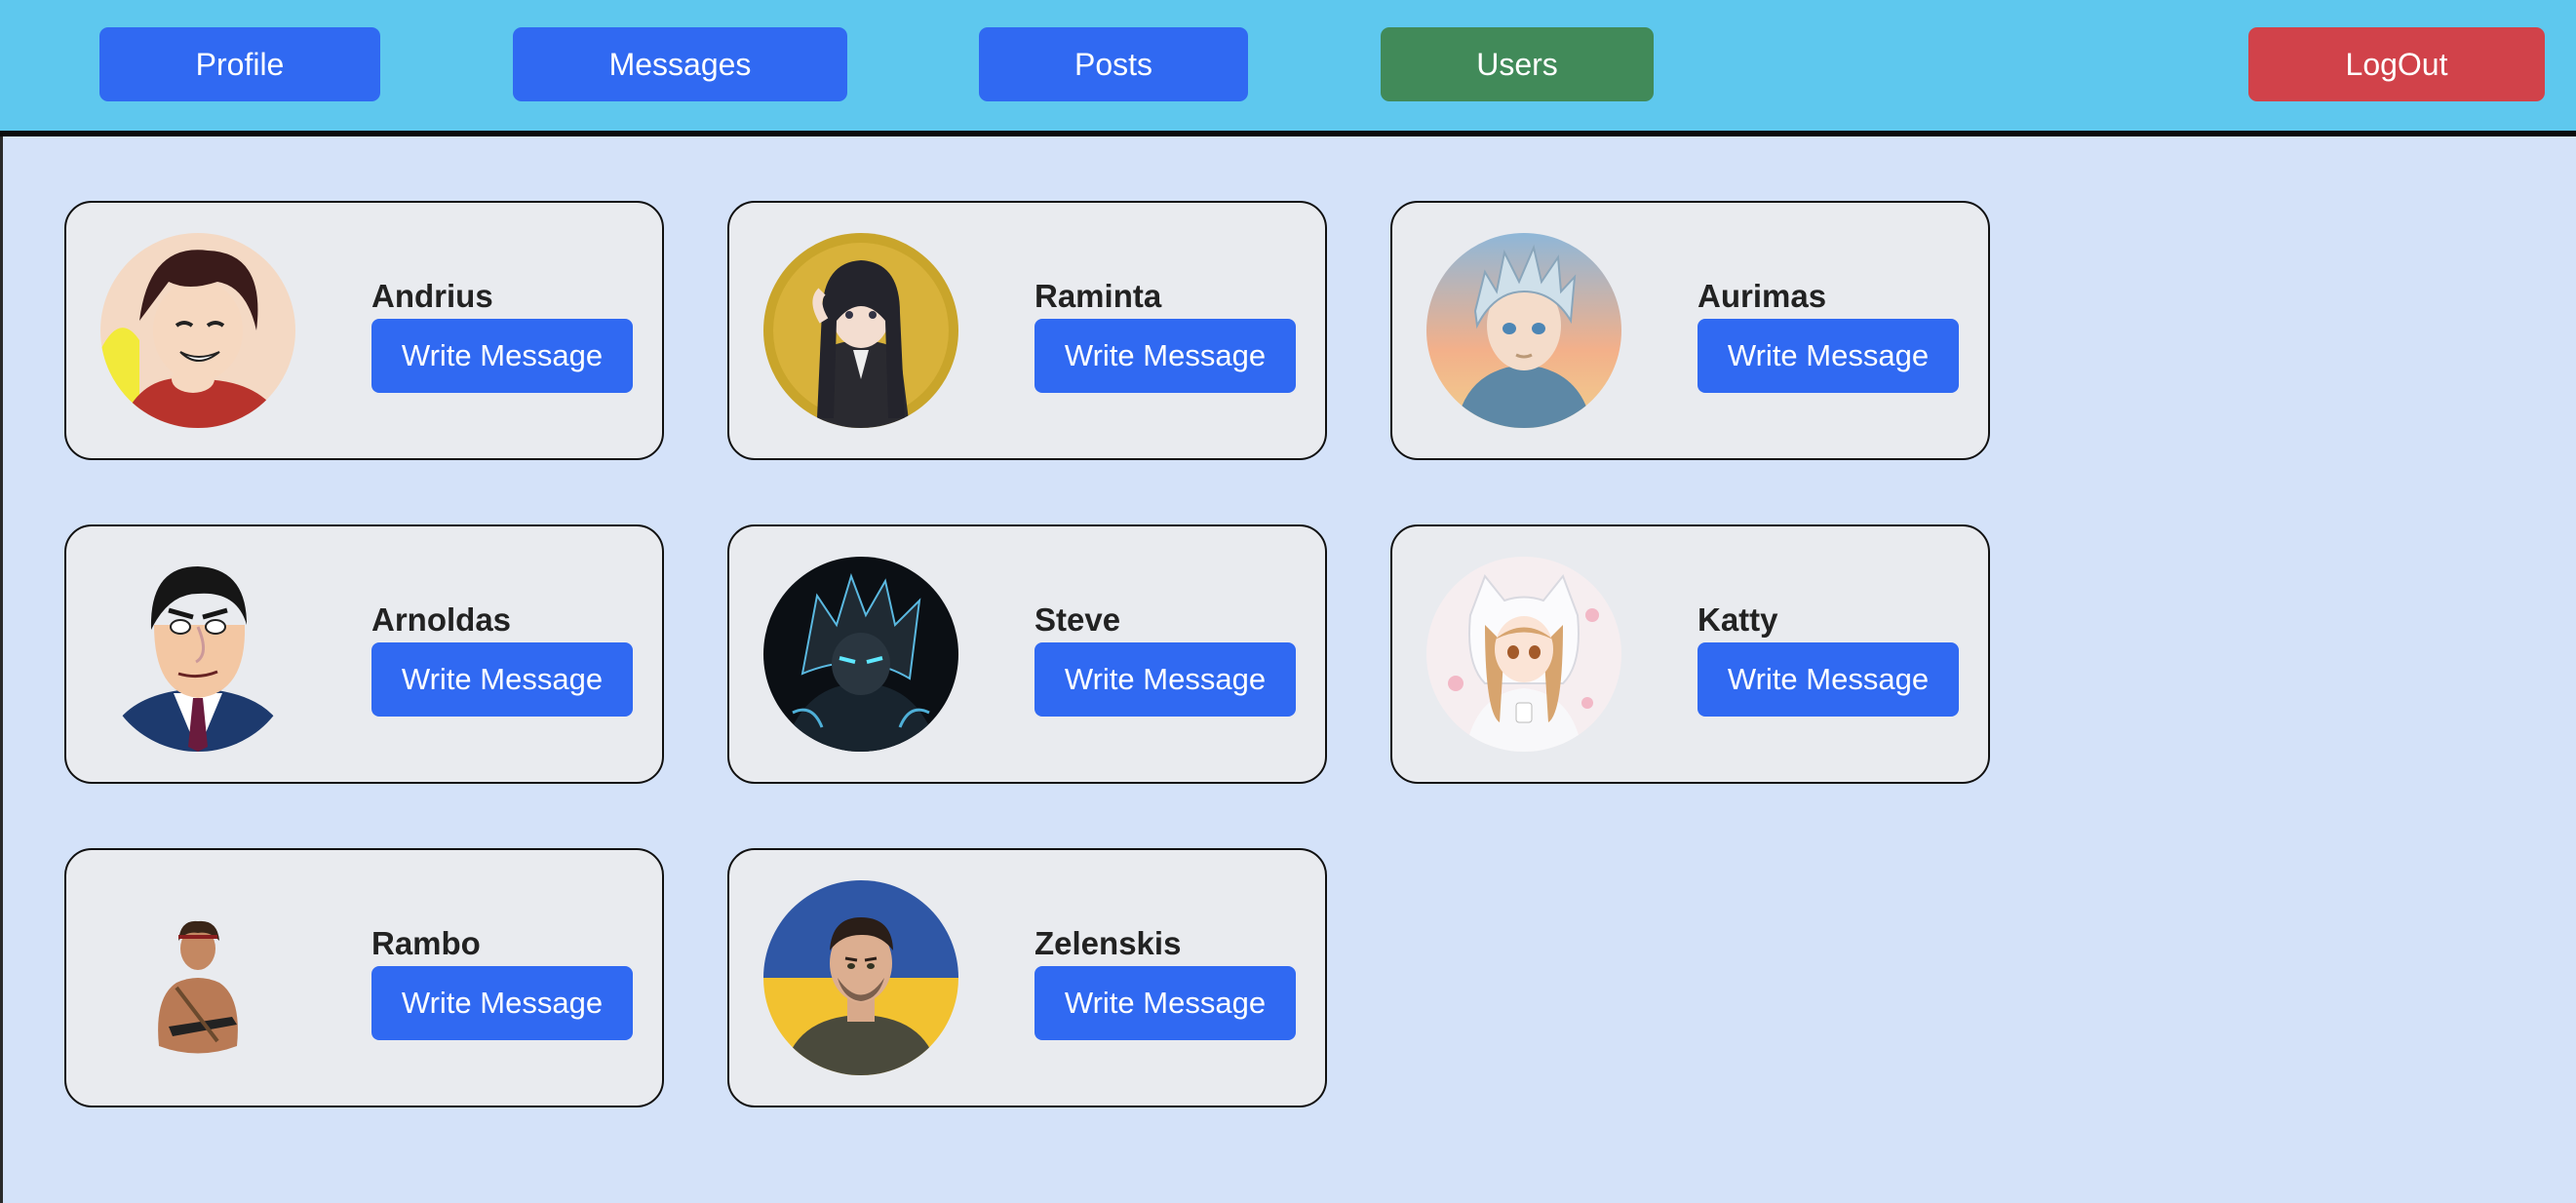  What do you see at coordinates (364, 654) in the screenshot?
I see `user-card: Arnoldas Write Message` at bounding box center [364, 654].